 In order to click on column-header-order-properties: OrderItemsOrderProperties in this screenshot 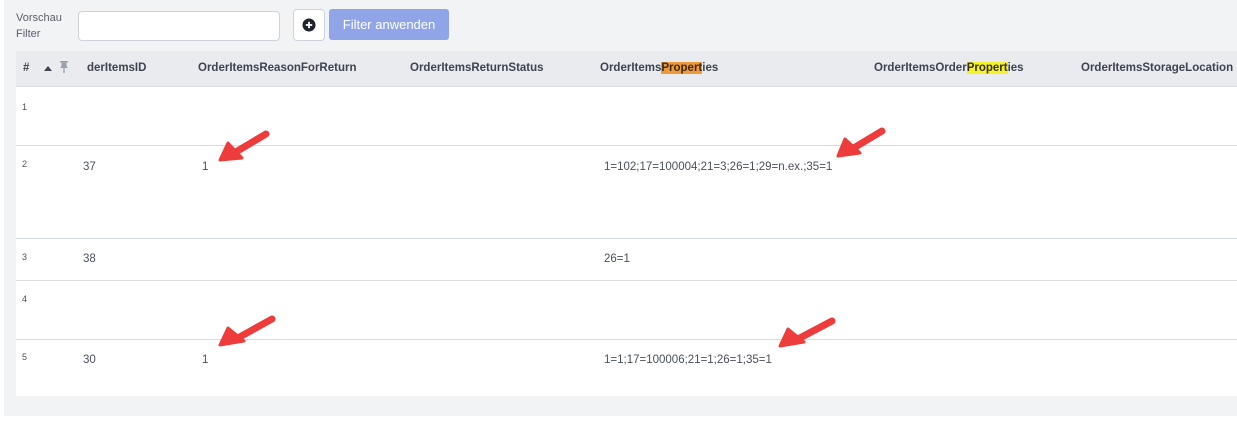, I will do `click(949, 68)`.